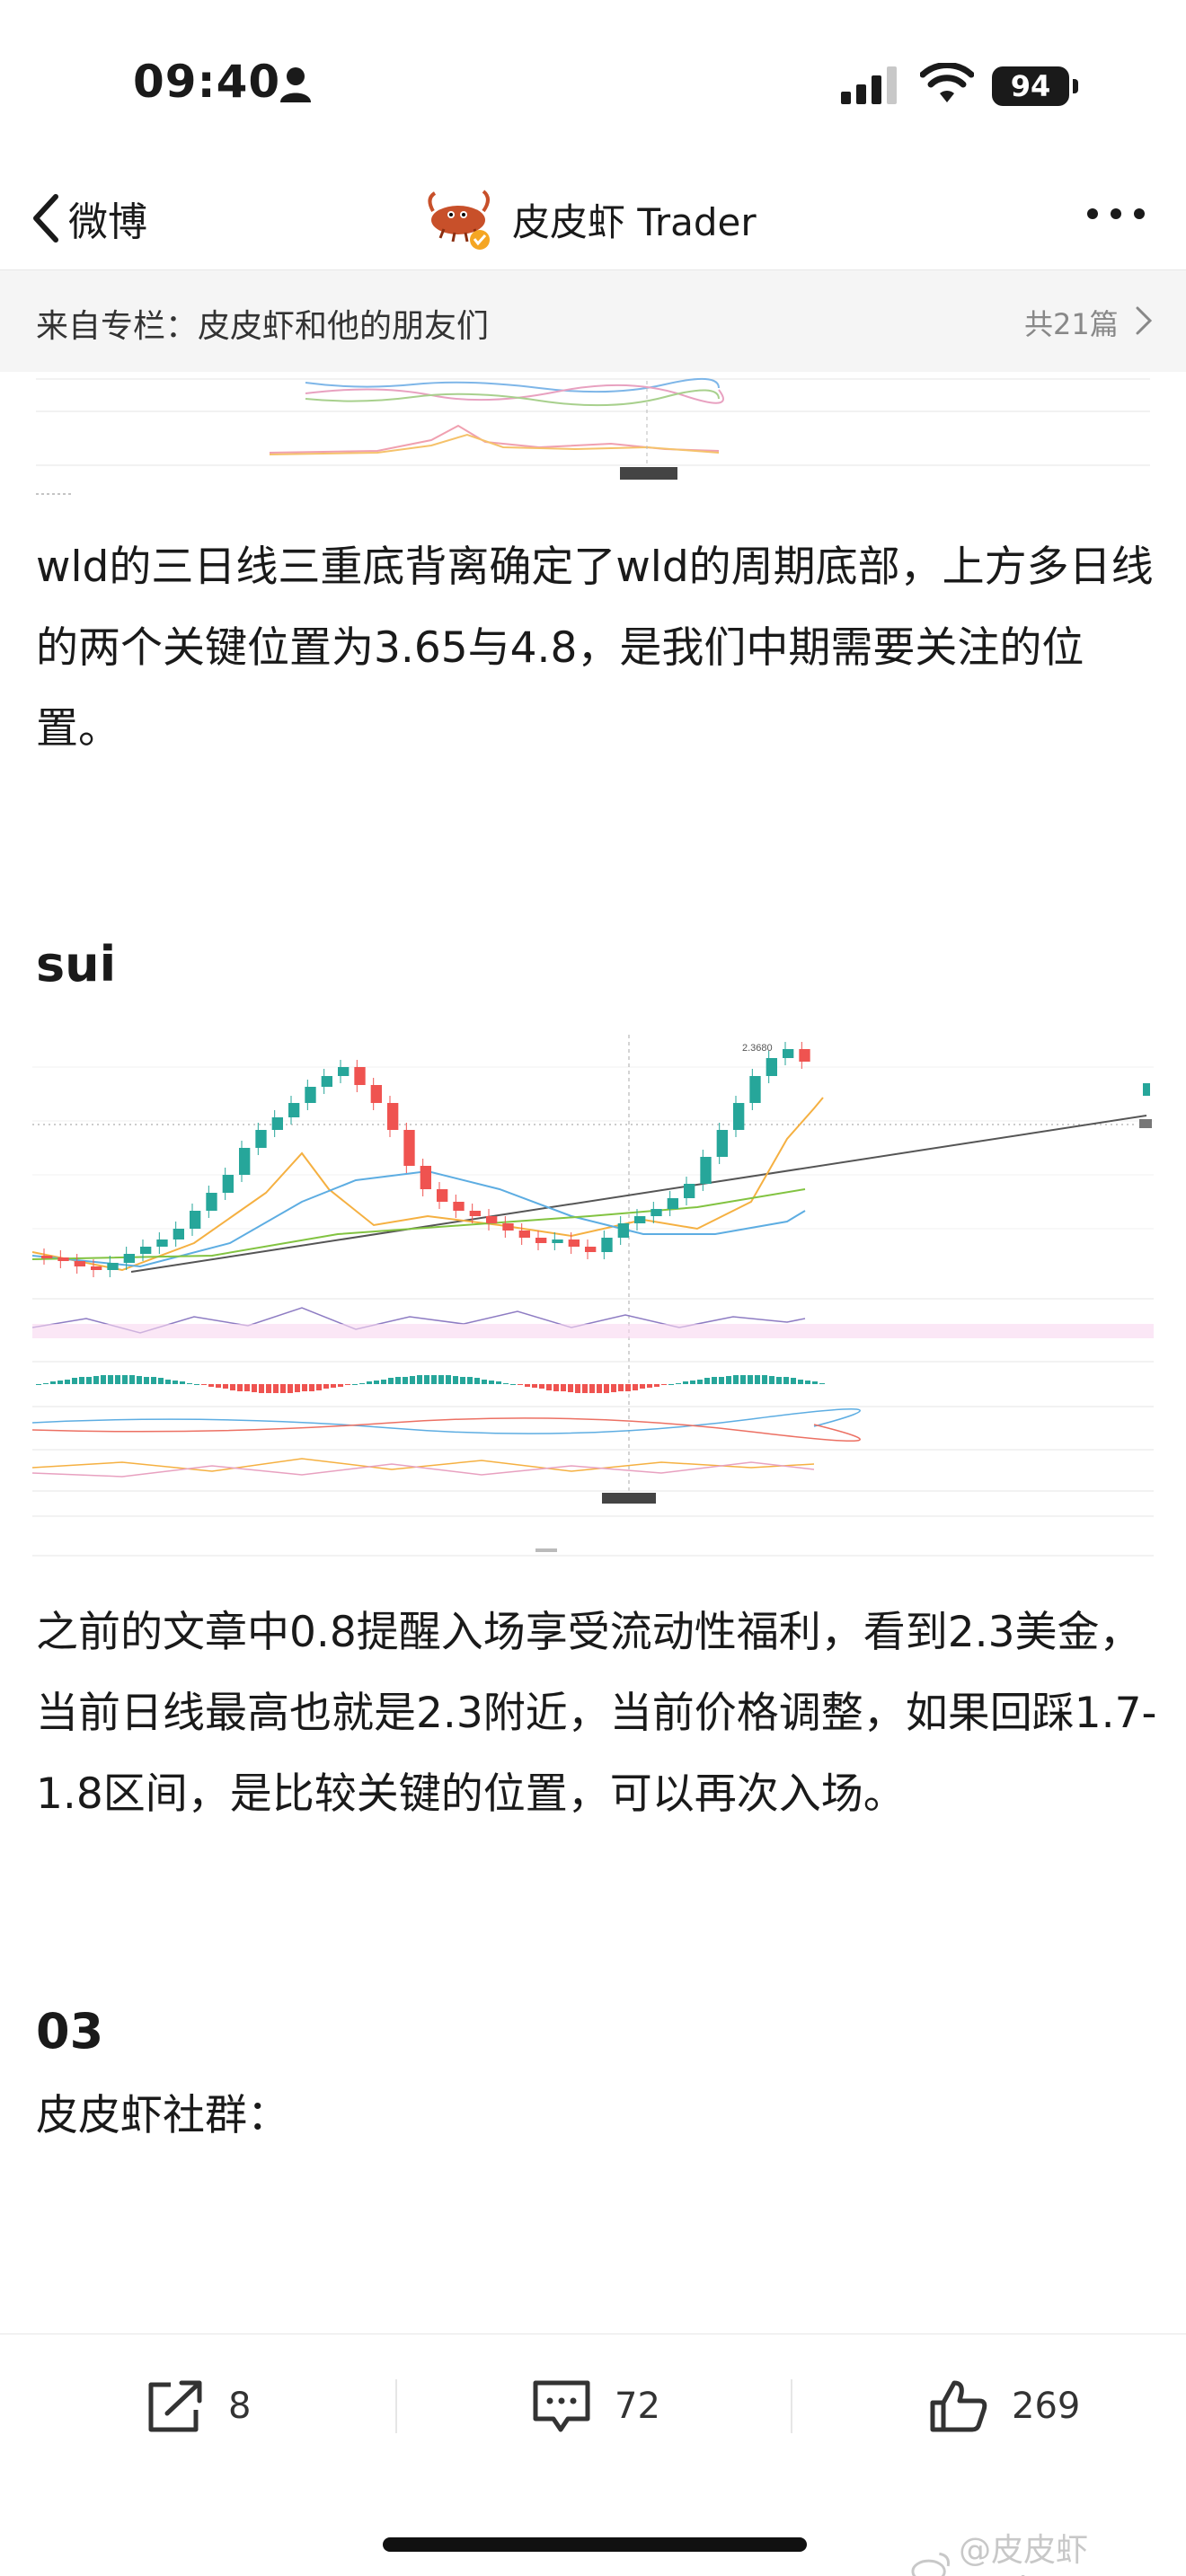  Describe the element at coordinates (595, 2406) in the screenshot. I see `comment-button: 72` at that location.